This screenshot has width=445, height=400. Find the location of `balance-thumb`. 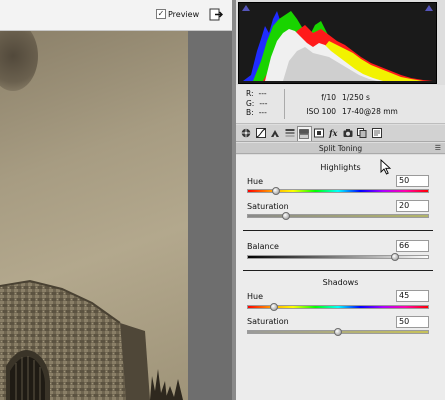

balance-thumb is located at coordinates (394, 257).